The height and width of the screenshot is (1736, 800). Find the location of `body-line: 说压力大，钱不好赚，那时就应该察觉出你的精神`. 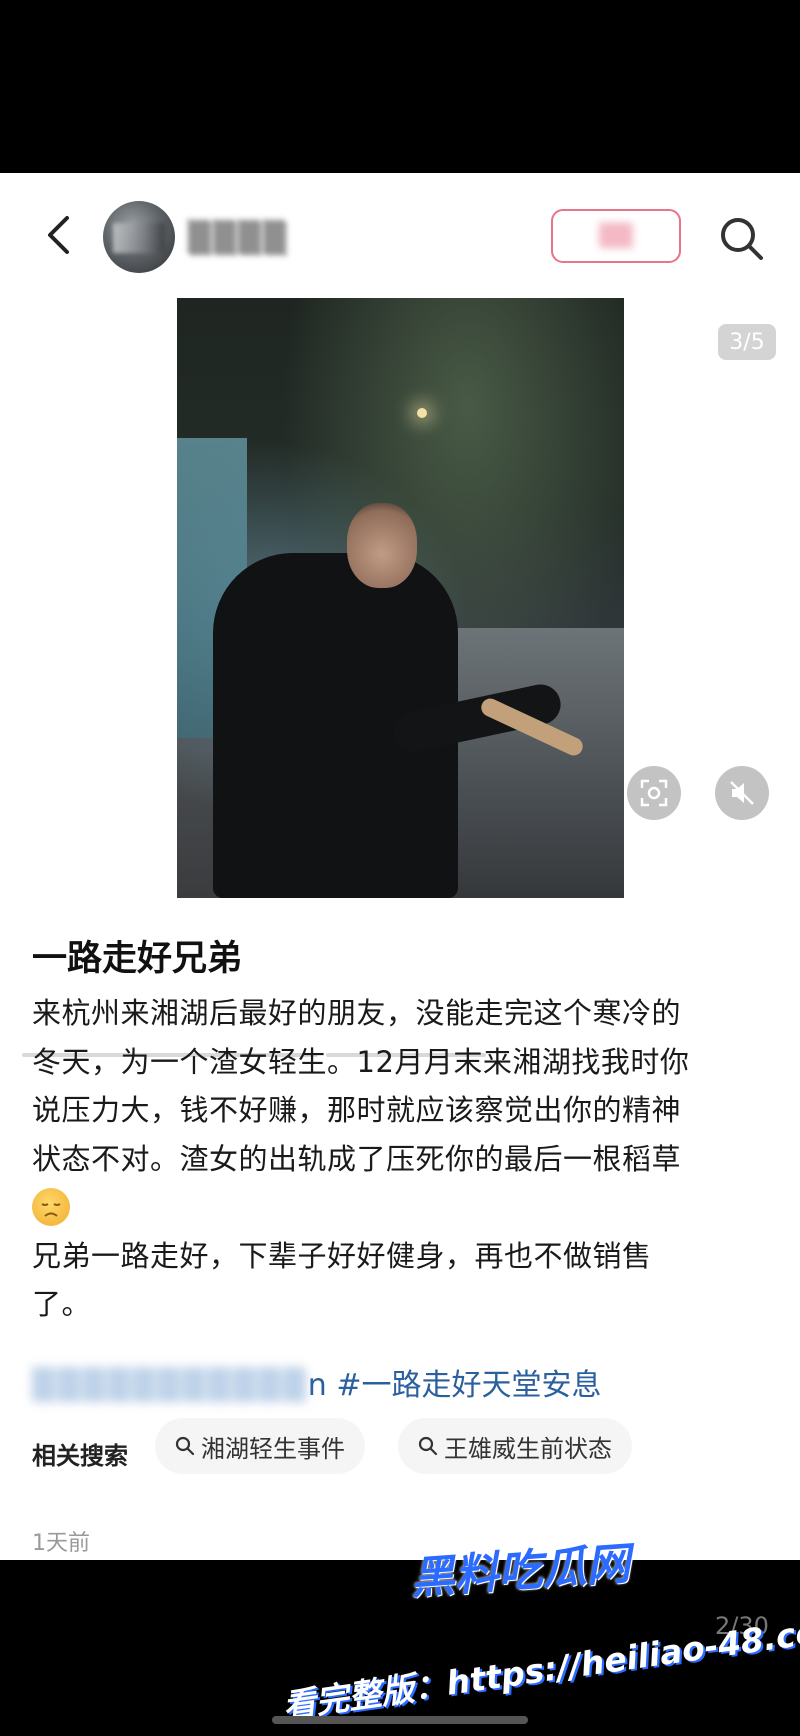

body-line: 说压力大，钱不好赚，那时就应该察觉出你的精神 is located at coordinates (357, 1110).